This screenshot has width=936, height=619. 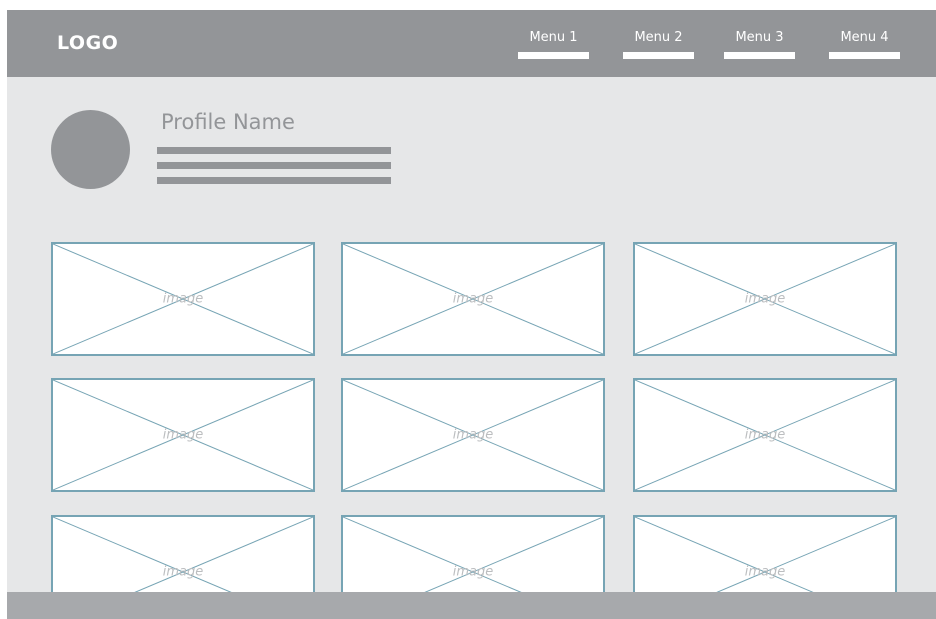 What do you see at coordinates (864, 37) in the screenshot?
I see `menu-item-label: Menu 4` at bounding box center [864, 37].